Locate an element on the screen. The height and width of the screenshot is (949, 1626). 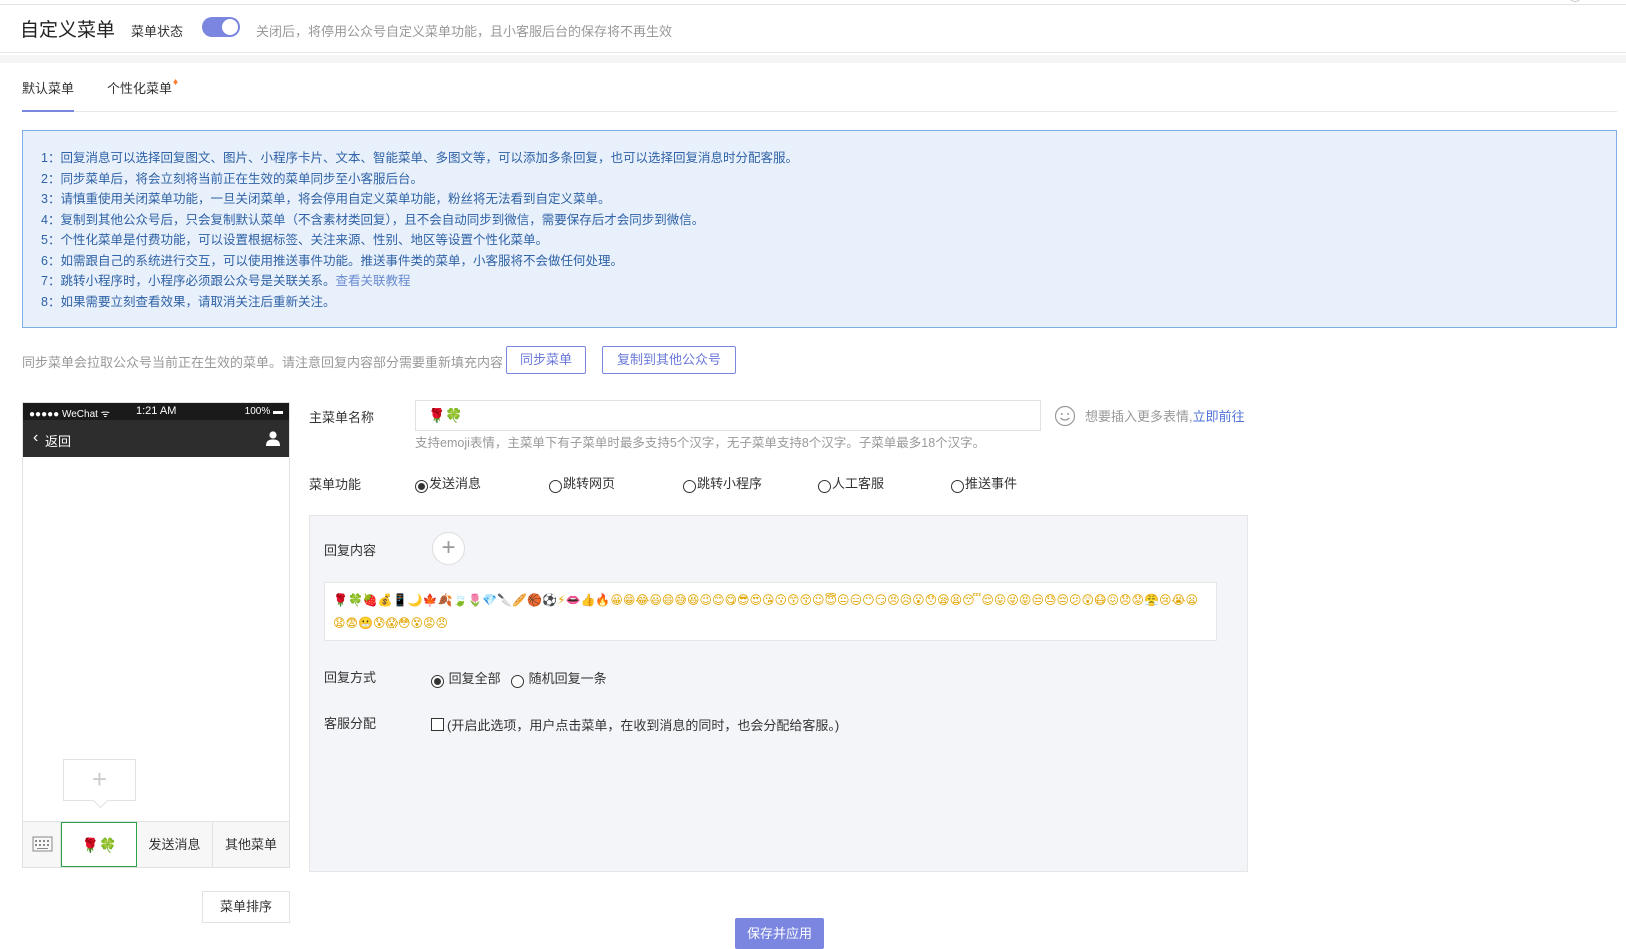
service-assign-checkbox: (开启此选项，用户点击菜单，在收到消息的同时，也会分配给客服。) is located at coordinates (635, 724).